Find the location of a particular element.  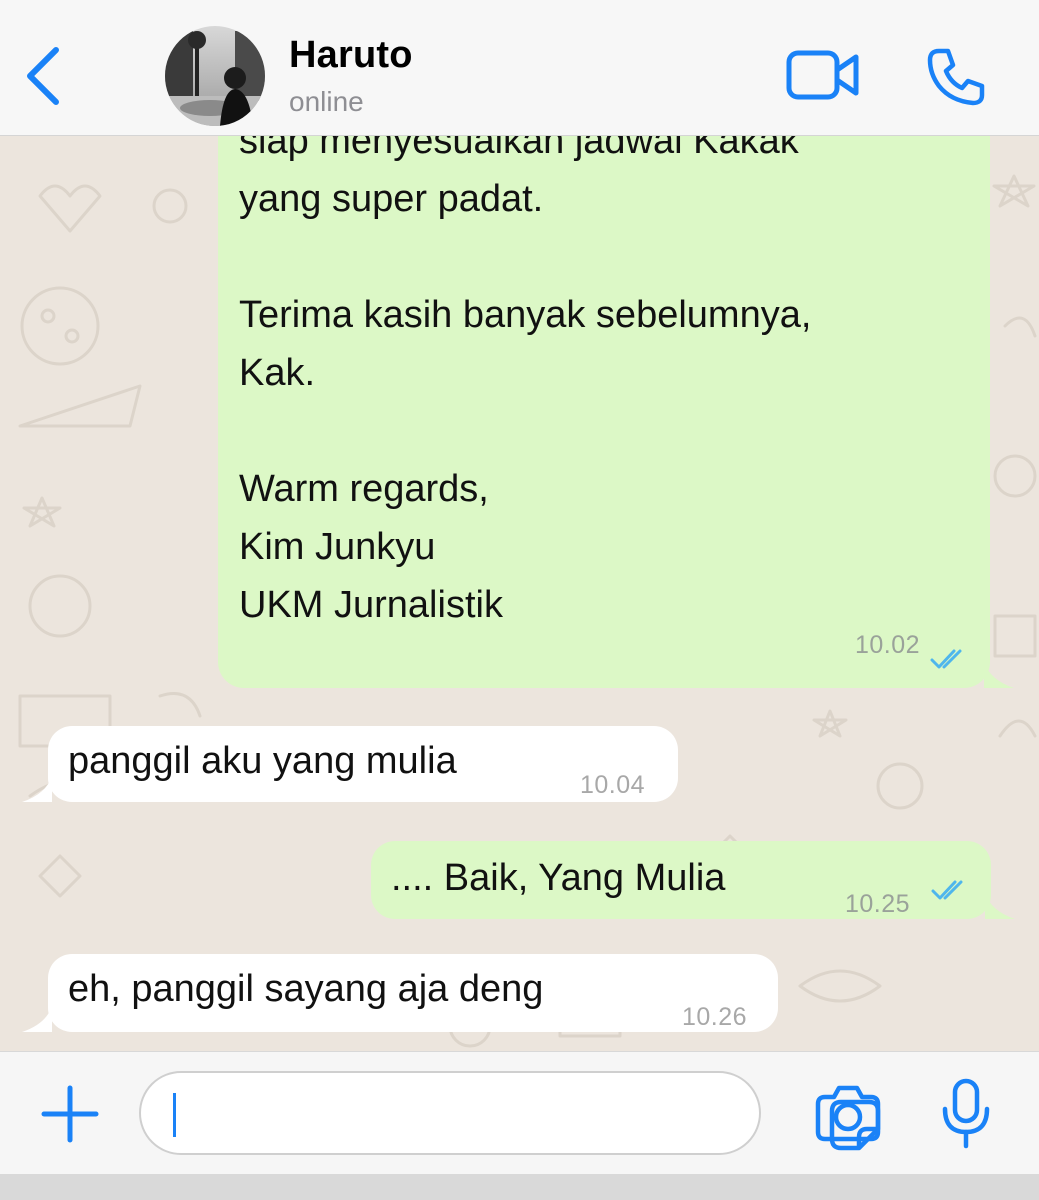

video-camera-icon is located at coordinates (822, 75).